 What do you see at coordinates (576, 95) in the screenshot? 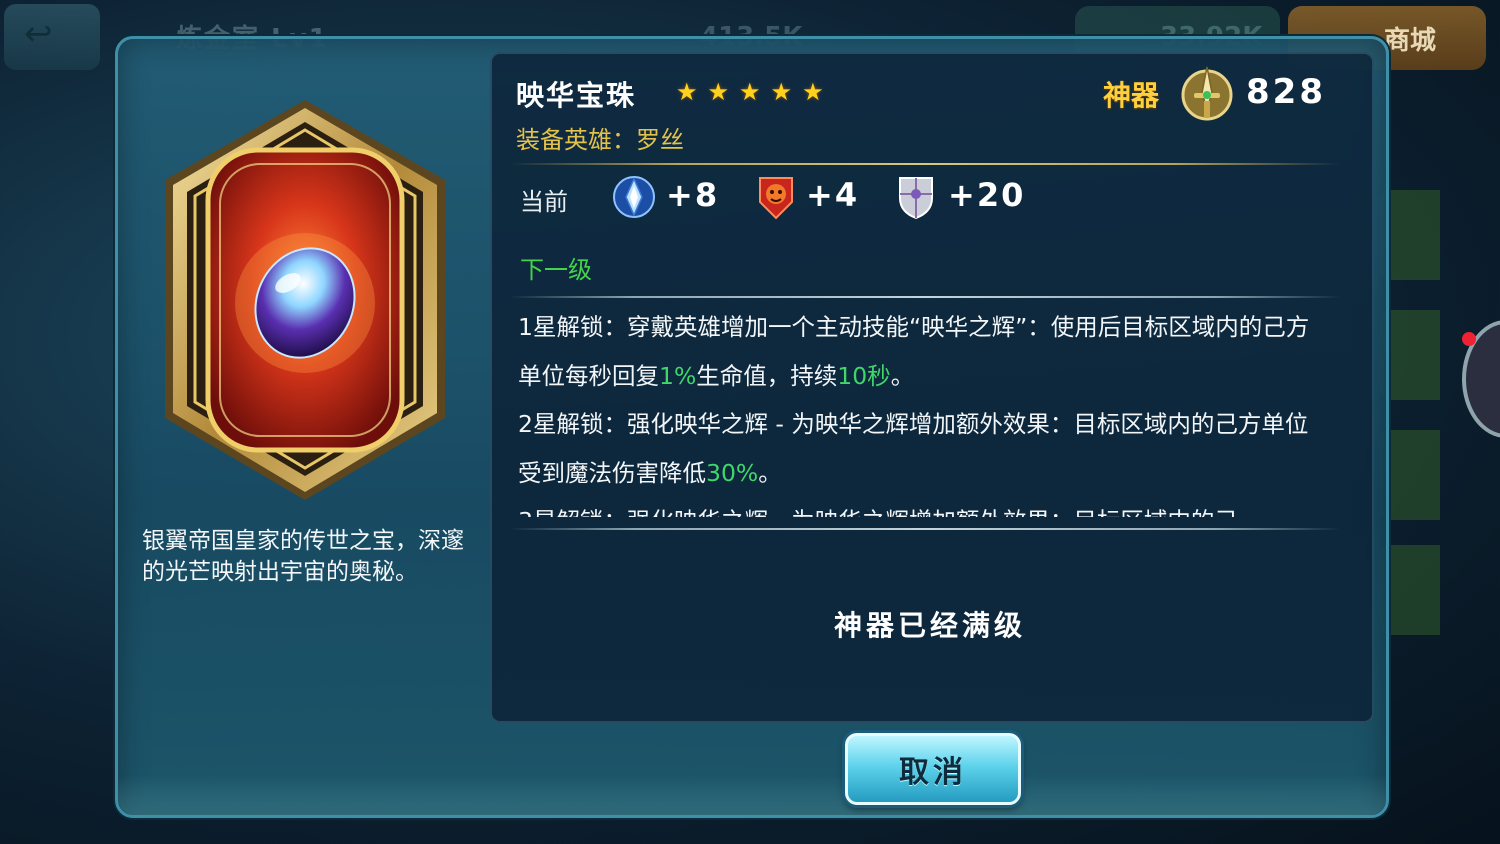
I see `artifact-name: 映华宝珠` at bounding box center [576, 95].